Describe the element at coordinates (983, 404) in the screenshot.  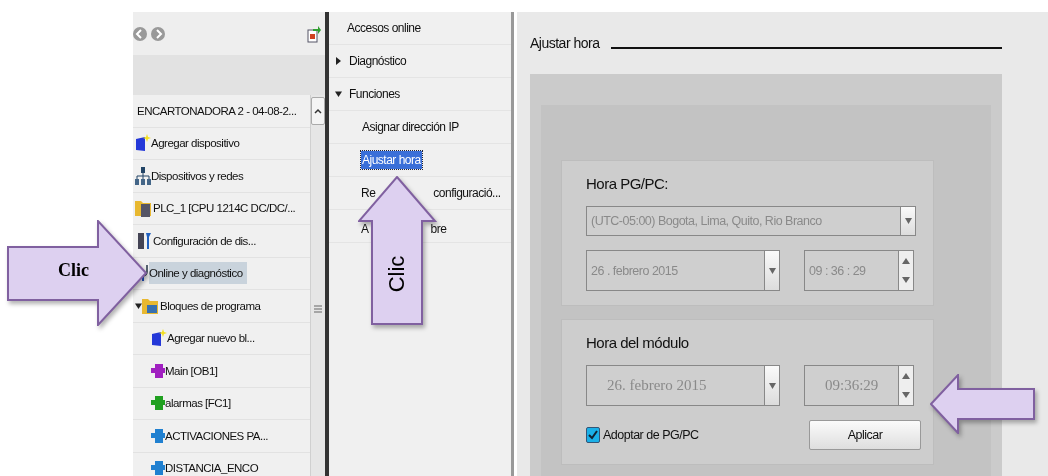
I see `left-arrow-icon` at that location.